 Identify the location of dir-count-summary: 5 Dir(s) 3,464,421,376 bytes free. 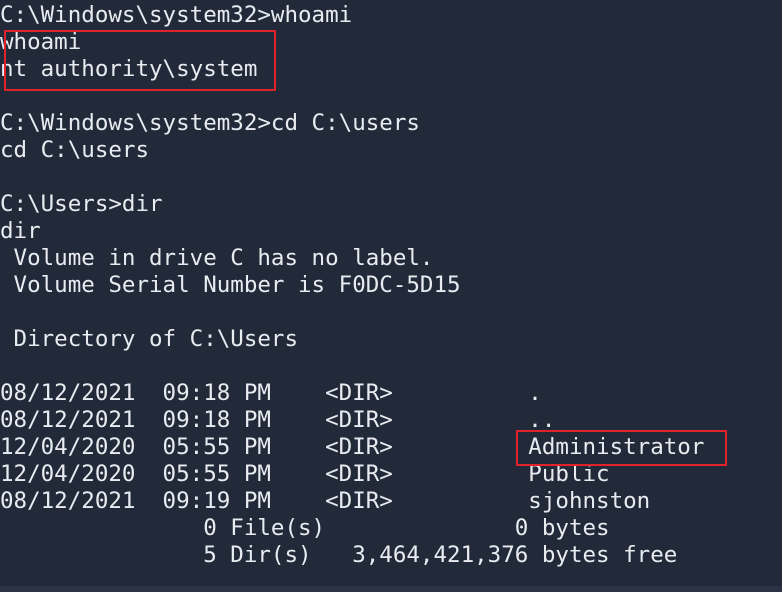
(339, 555).